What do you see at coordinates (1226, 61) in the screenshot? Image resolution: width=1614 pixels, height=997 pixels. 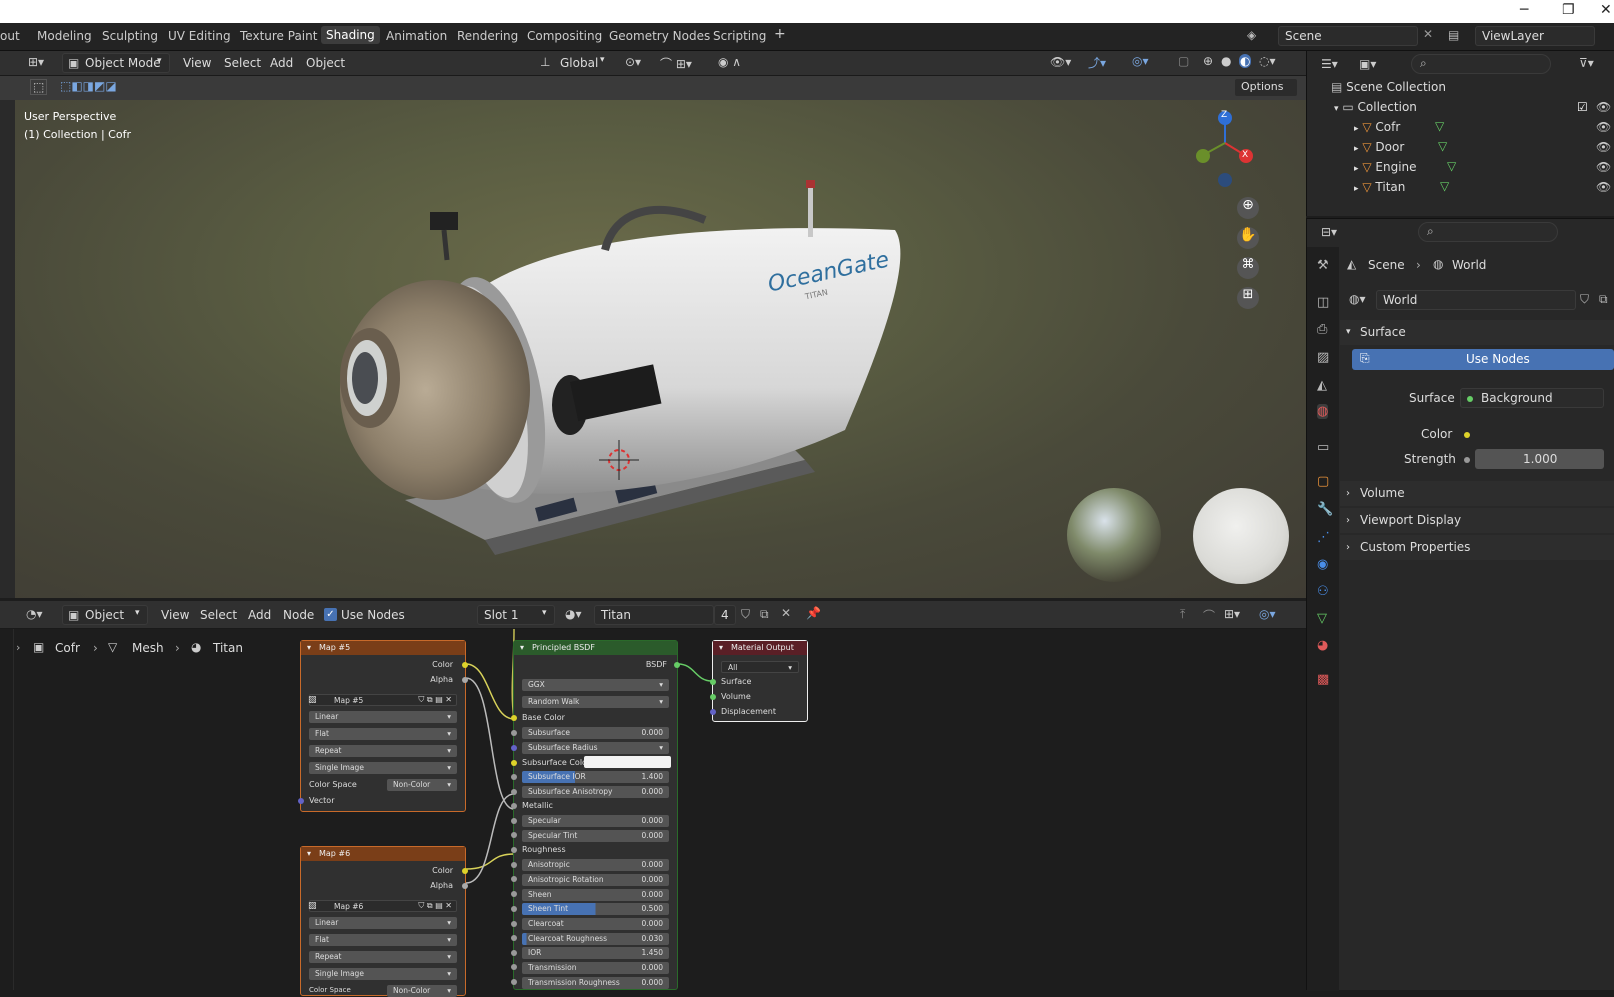 I see `solid-shading-icon: ●` at bounding box center [1226, 61].